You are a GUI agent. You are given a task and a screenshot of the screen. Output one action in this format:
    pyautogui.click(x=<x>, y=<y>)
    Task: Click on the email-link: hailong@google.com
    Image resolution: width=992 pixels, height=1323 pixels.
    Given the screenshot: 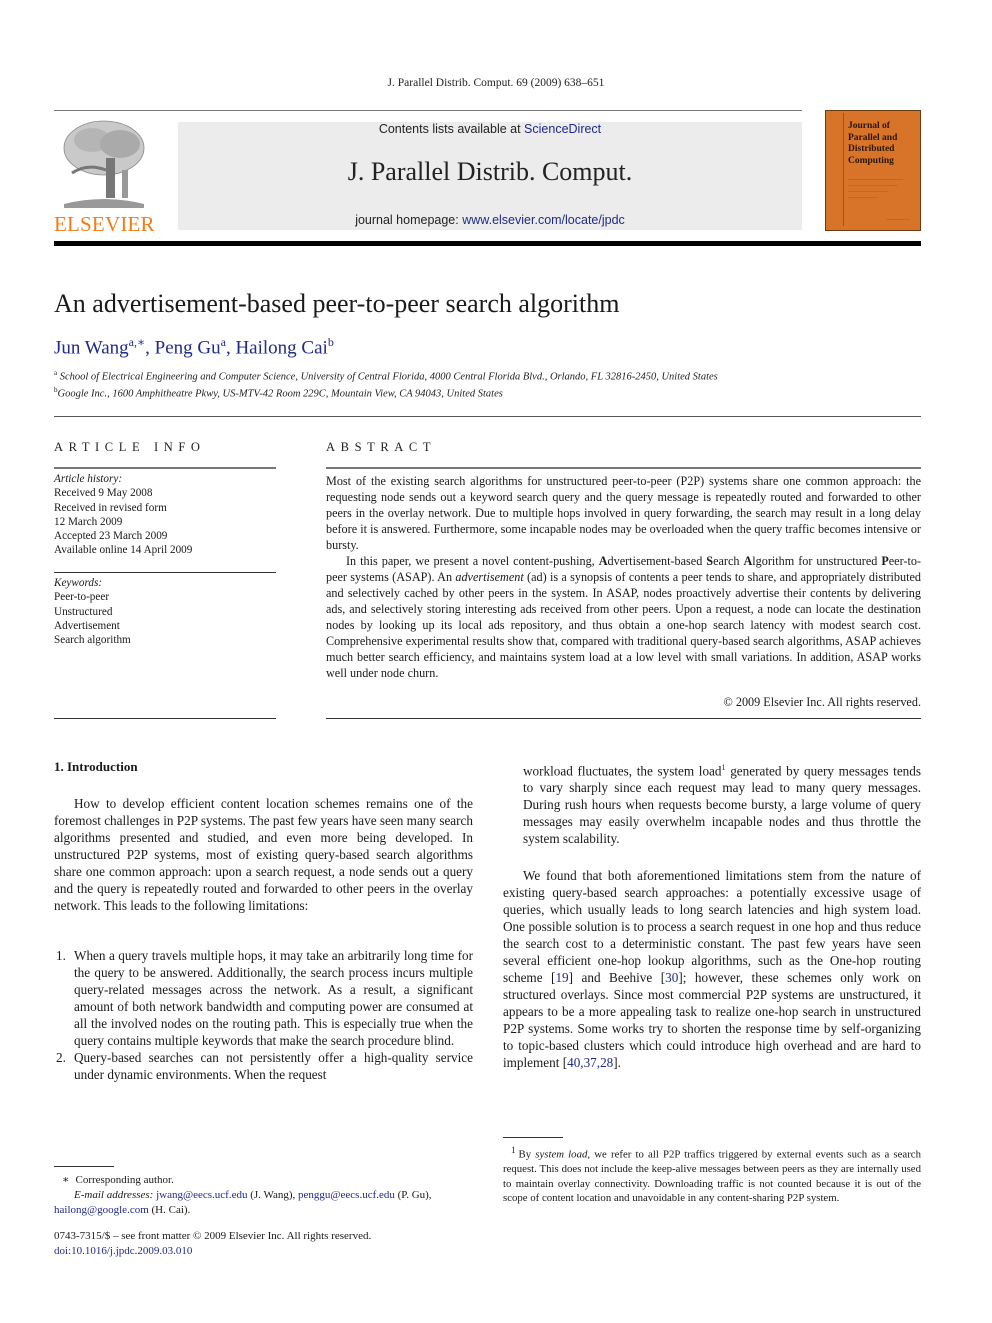 What is the action you would take?
    pyautogui.click(x=101, y=1210)
    